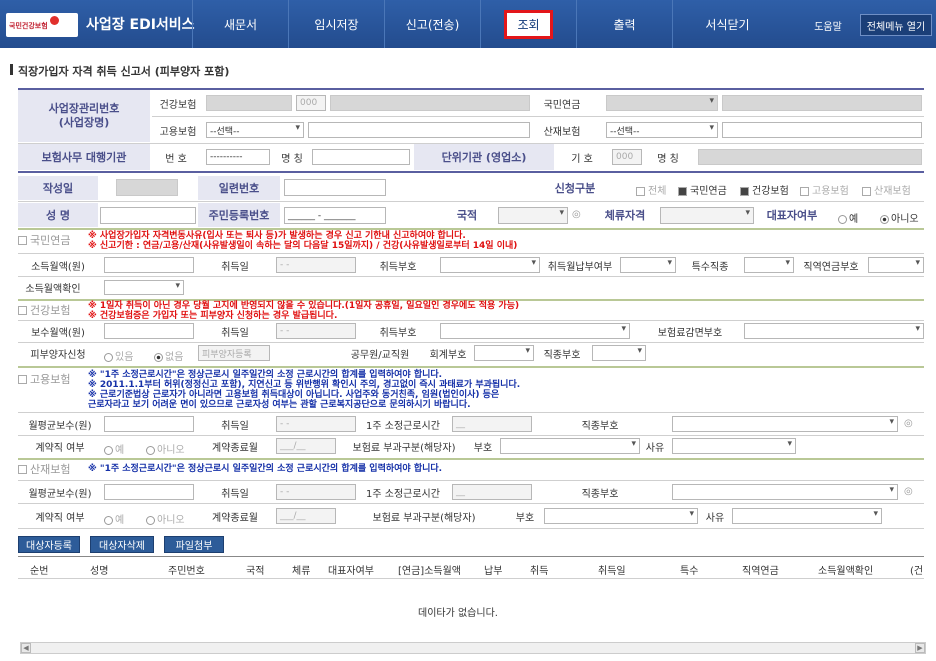 The width and height of the screenshot is (936, 661). Describe the element at coordinates (899, 217) in the screenshot. I see `rep-no: 아니오` at that location.